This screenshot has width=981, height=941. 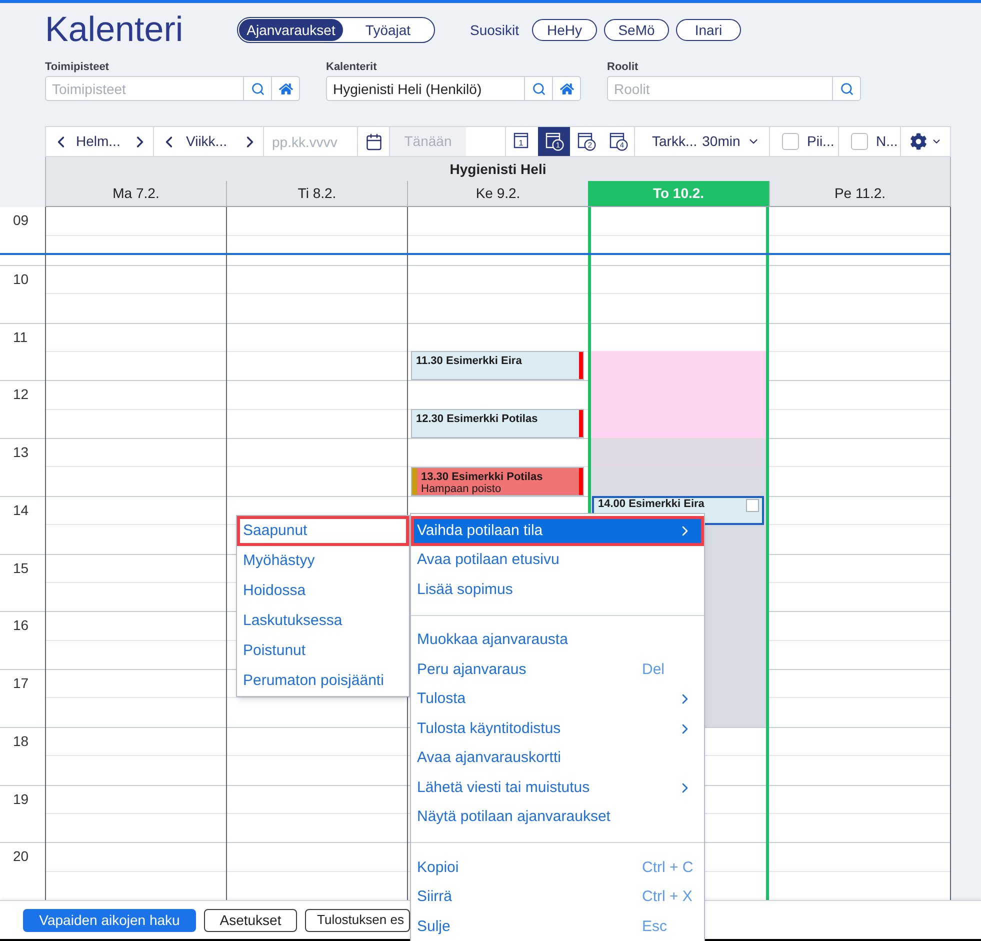 What do you see at coordinates (323, 621) in the screenshot?
I see `menu-item: Laskutuksessa` at bounding box center [323, 621].